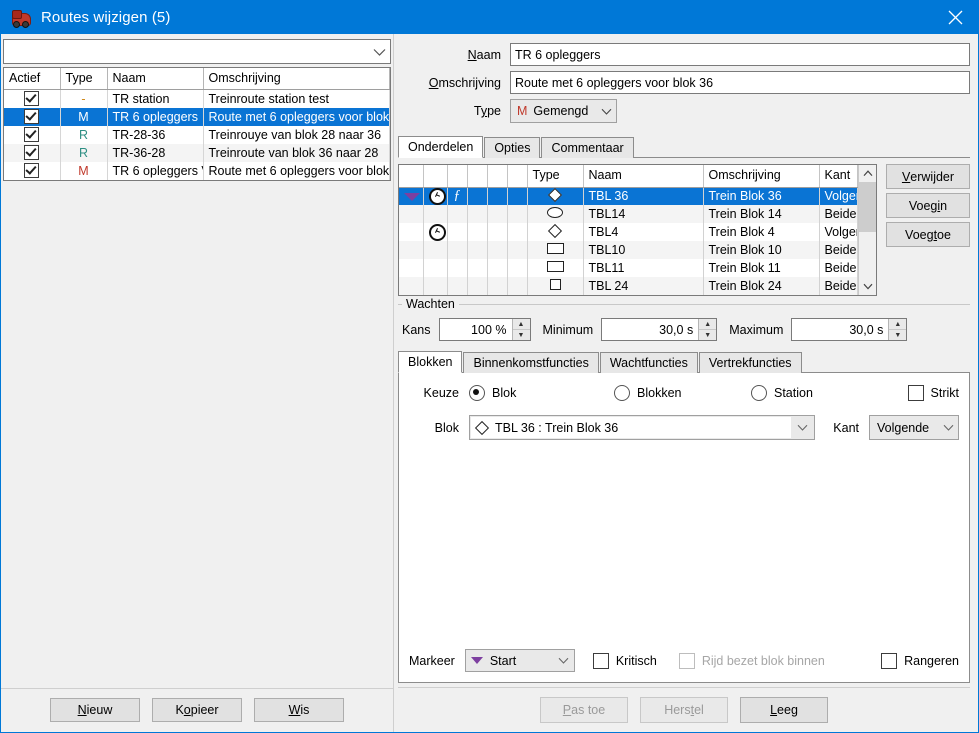  Describe the element at coordinates (829, 393) in the screenshot. I see `radio-station: Station` at that location.